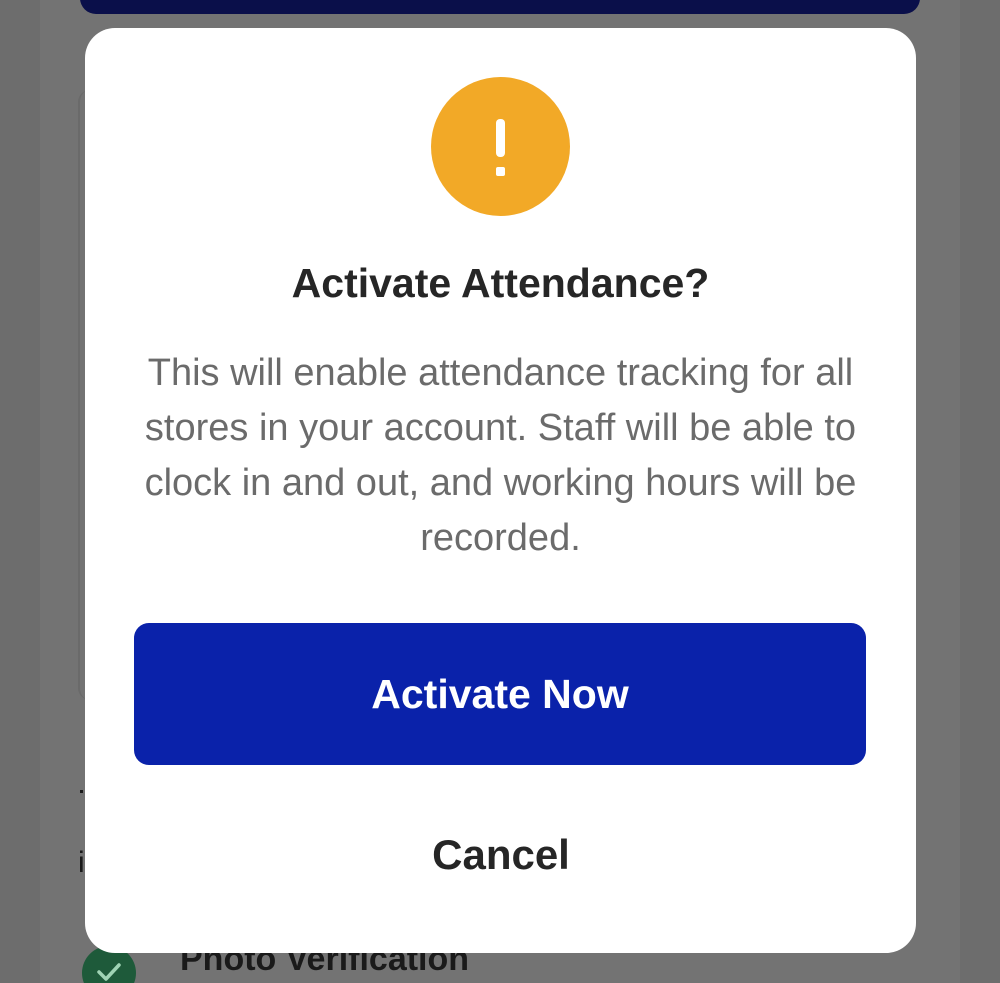 The height and width of the screenshot is (983, 1000). Describe the element at coordinates (500, 7) in the screenshot. I see `background-header-bar` at that location.